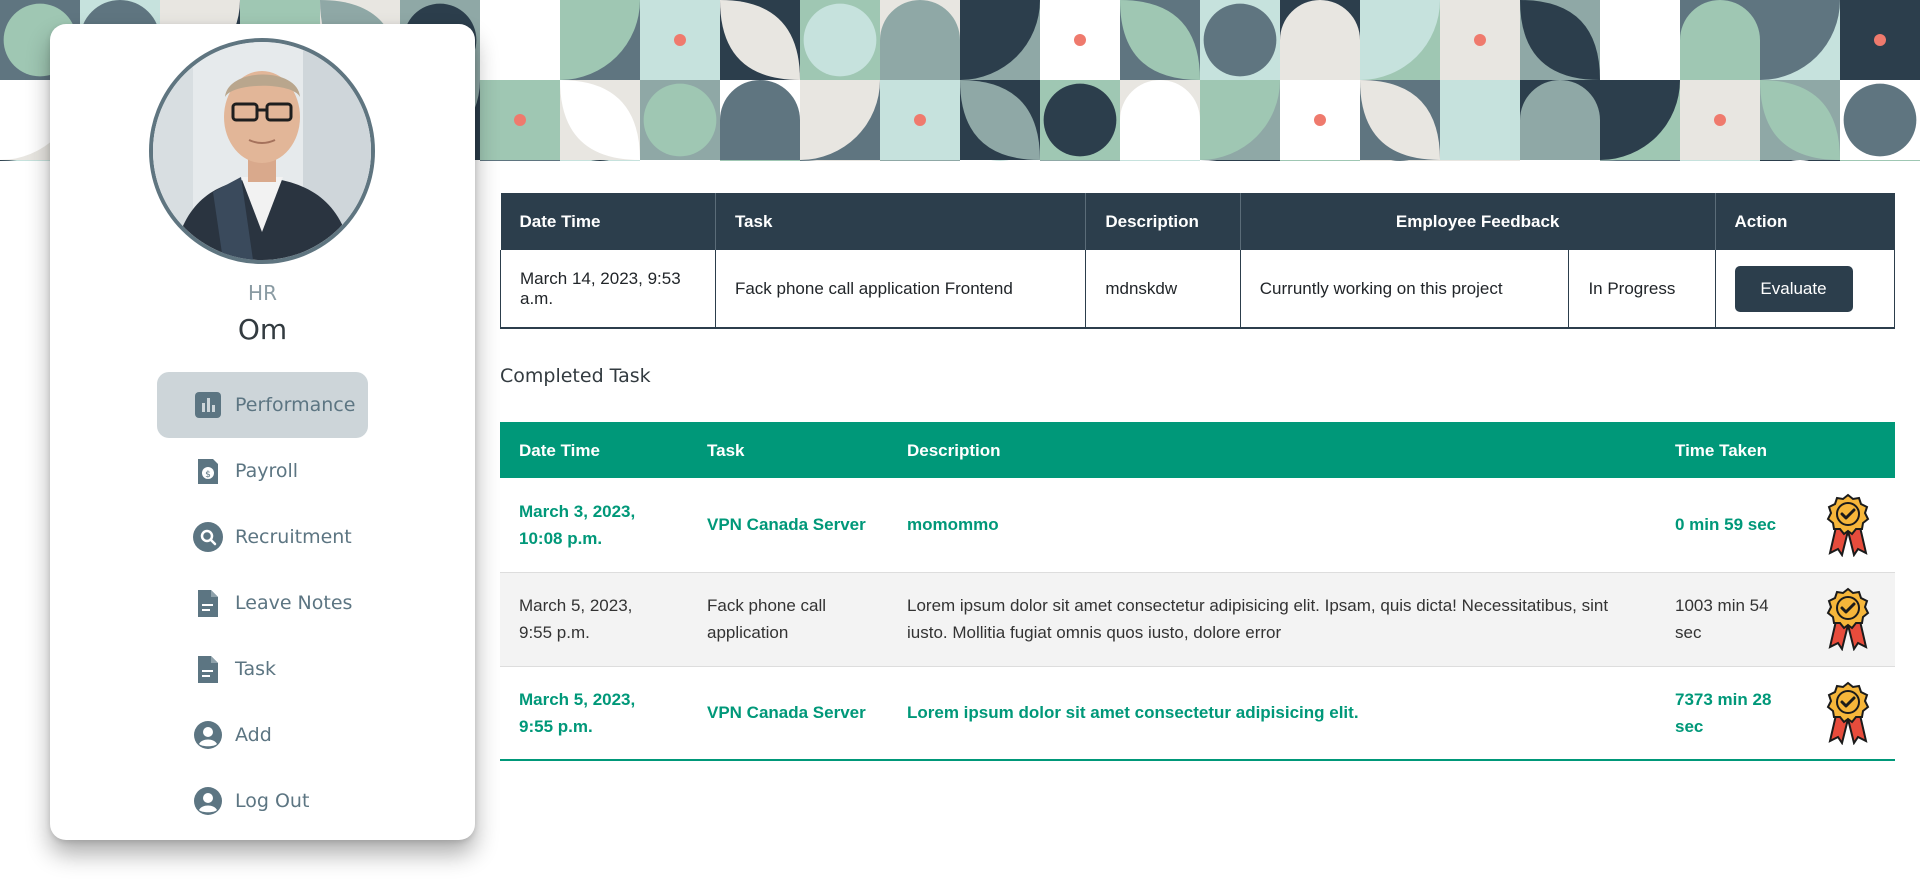 This screenshot has height=882, width=1920. What do you see at coordinates (208, 471) in the screenshot?
I see `payroll-document-icon: $` at bounding box center [208, 471].